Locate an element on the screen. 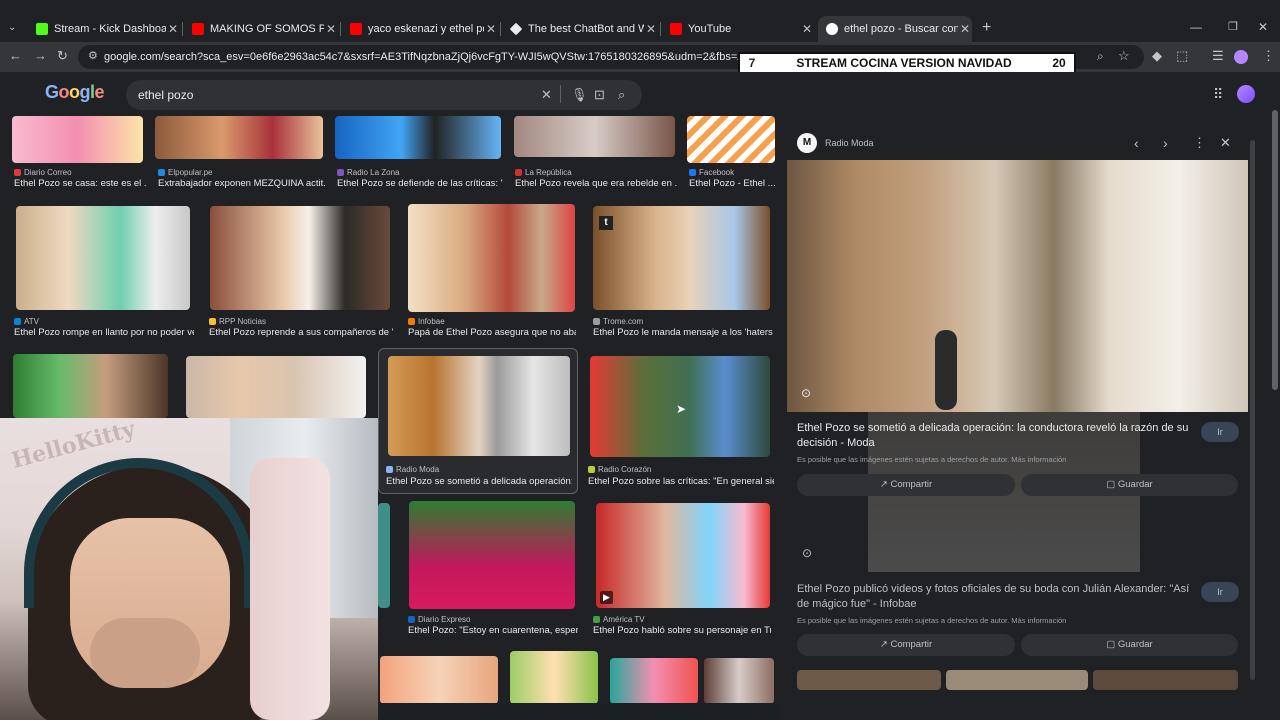 The width and height of the screenshot is (1280, 720). visit-button-related: Ir is located at coordinates (1220, 592).